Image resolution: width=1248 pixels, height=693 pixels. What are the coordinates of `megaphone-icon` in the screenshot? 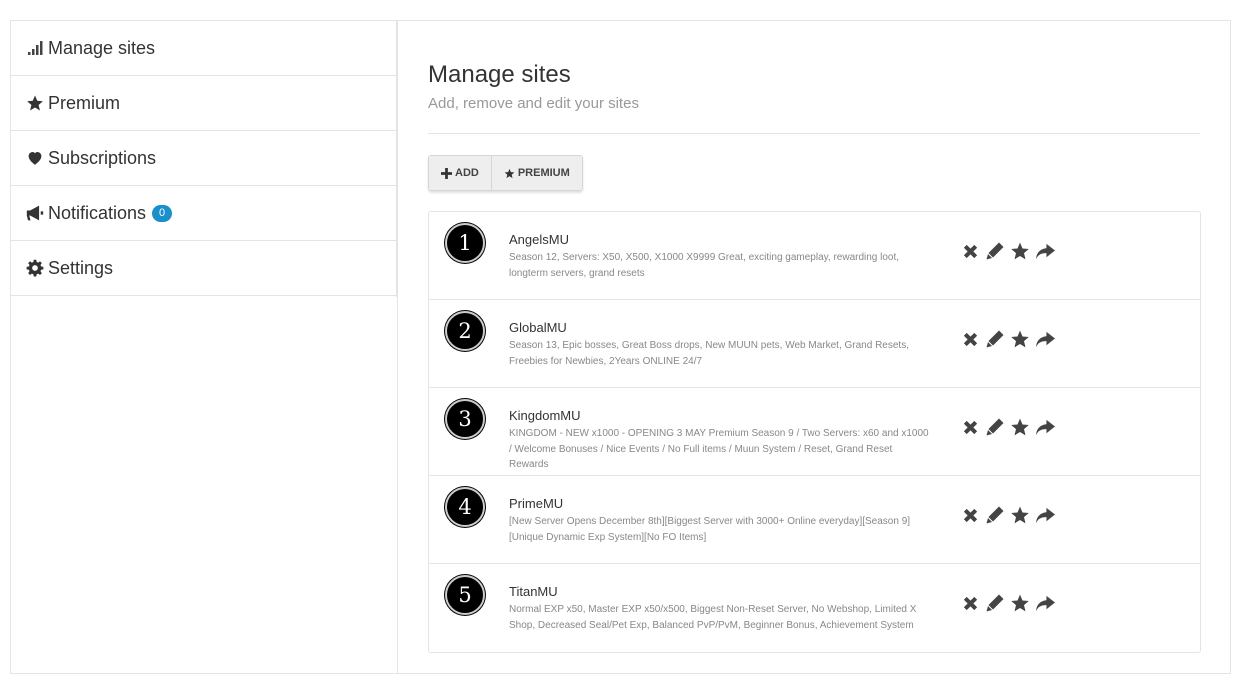 It's located at (35, 213).